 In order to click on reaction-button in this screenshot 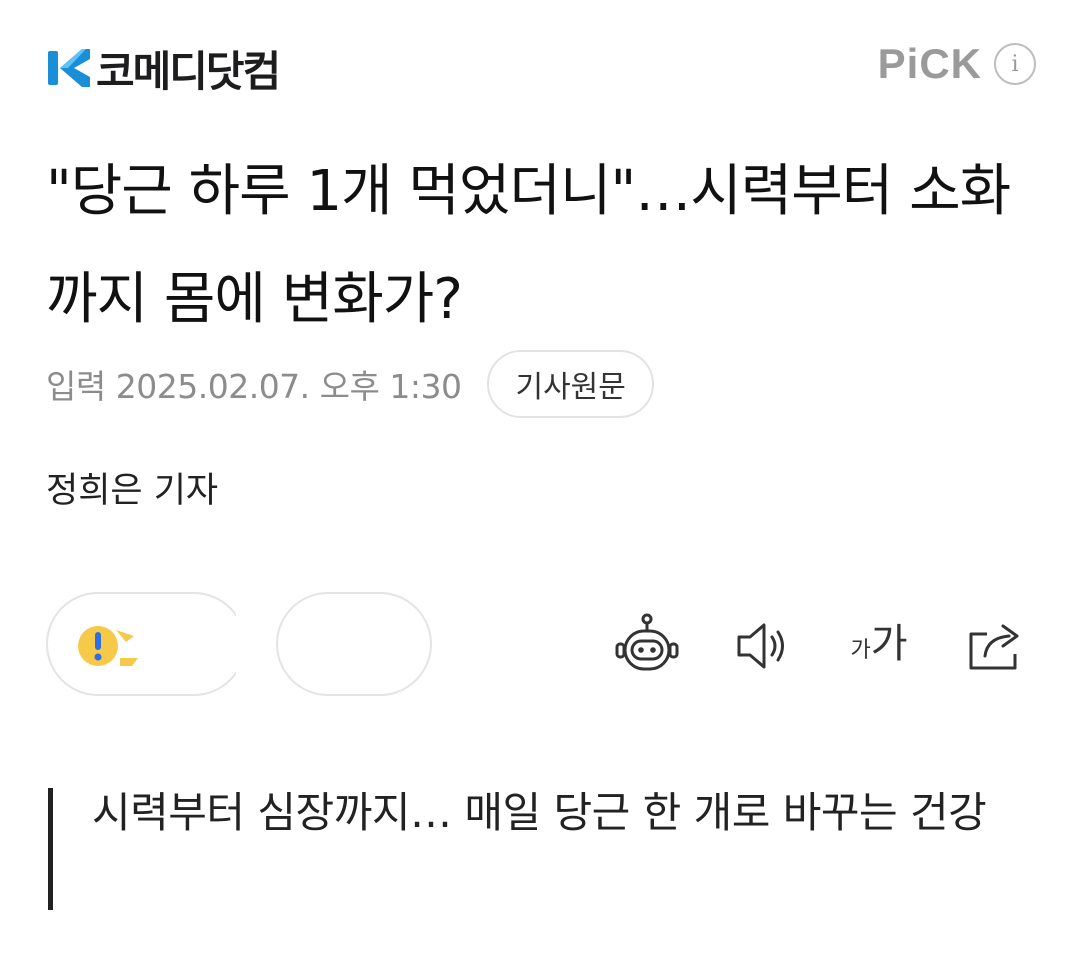, I will do `click(146, 644)`.